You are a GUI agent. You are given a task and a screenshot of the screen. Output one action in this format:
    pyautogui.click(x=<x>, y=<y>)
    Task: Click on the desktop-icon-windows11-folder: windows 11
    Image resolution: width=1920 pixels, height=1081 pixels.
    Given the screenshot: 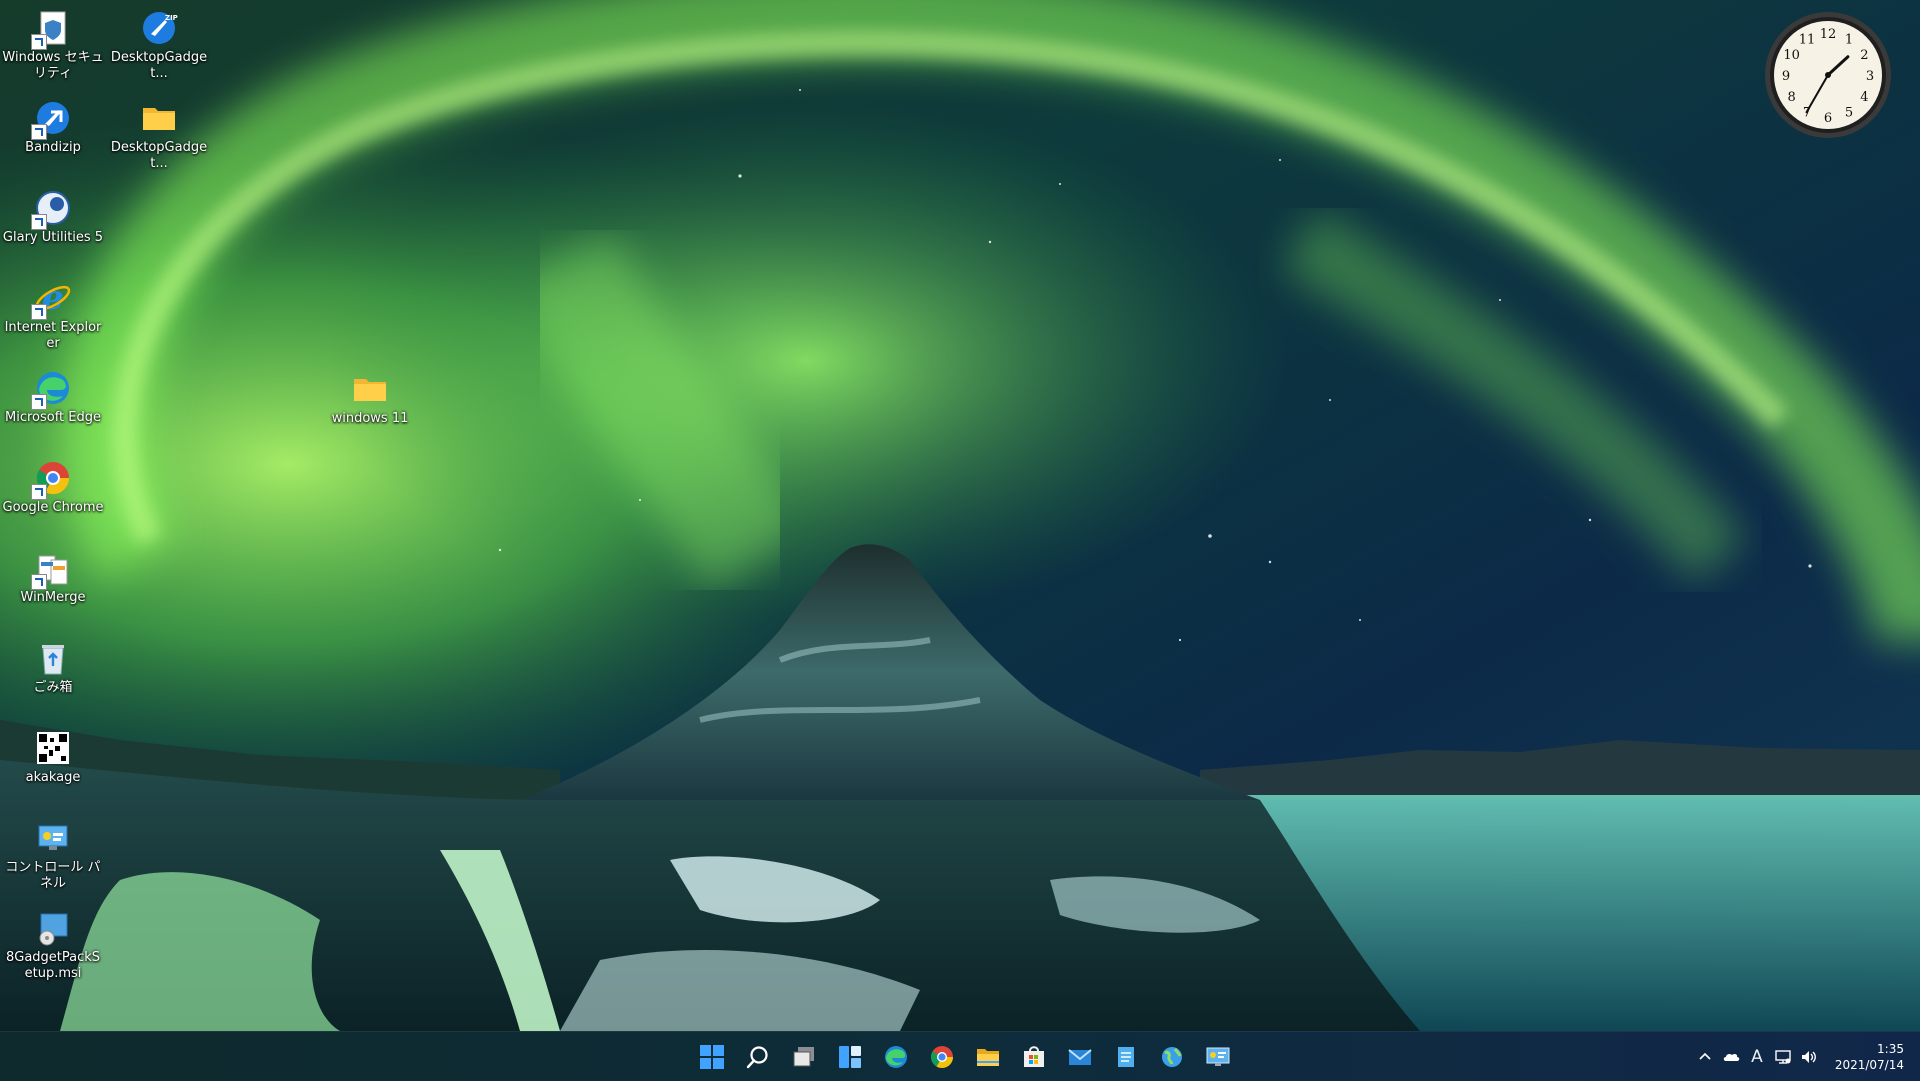 What is the action you would take?
    pyautogui.click(x=370, y=395)
    